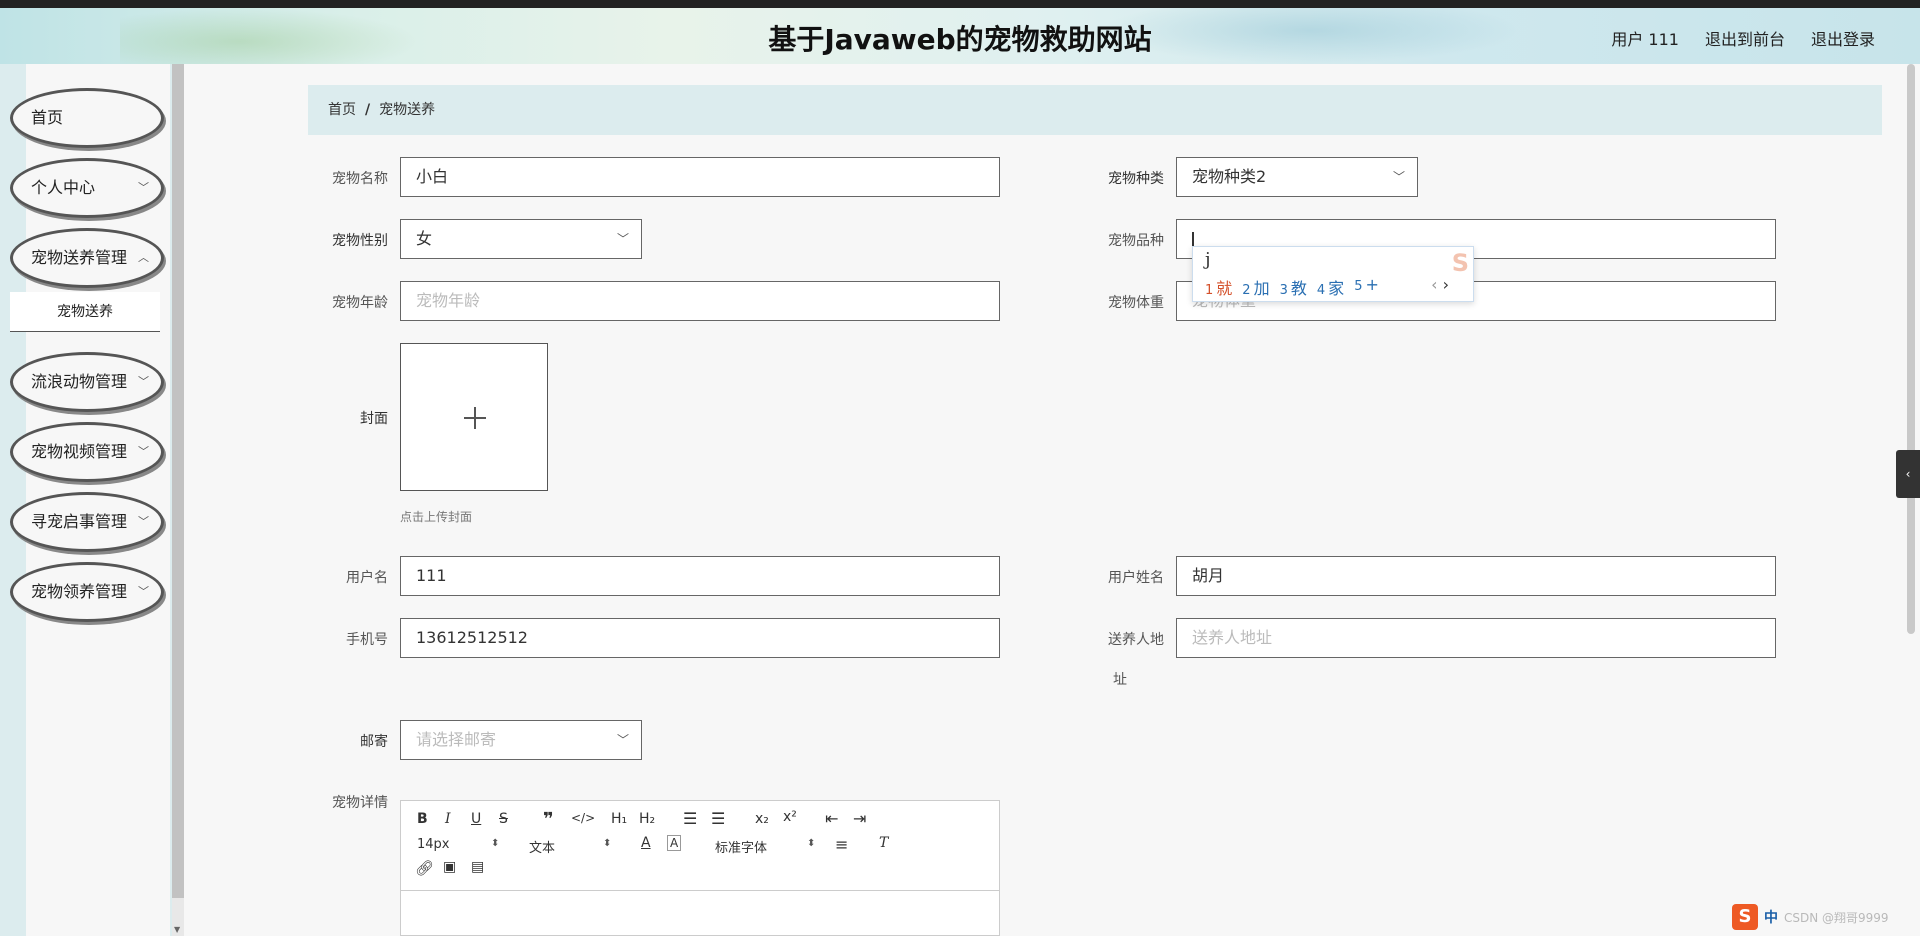 The width and height of the screenshot is (1920, 936). Describe the element at coordinates (1843, 38) in the screenshot. I see `logout-link: 退出登录` at that location.